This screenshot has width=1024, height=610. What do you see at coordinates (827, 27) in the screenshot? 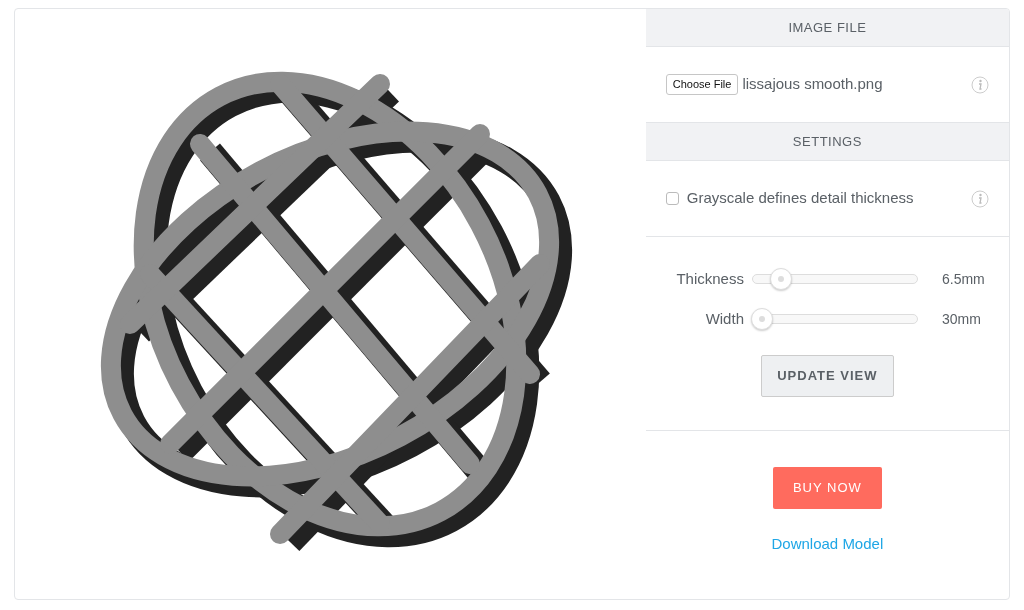
I see `section-header: IMAGE FILE` at bounding box center [827, 27].